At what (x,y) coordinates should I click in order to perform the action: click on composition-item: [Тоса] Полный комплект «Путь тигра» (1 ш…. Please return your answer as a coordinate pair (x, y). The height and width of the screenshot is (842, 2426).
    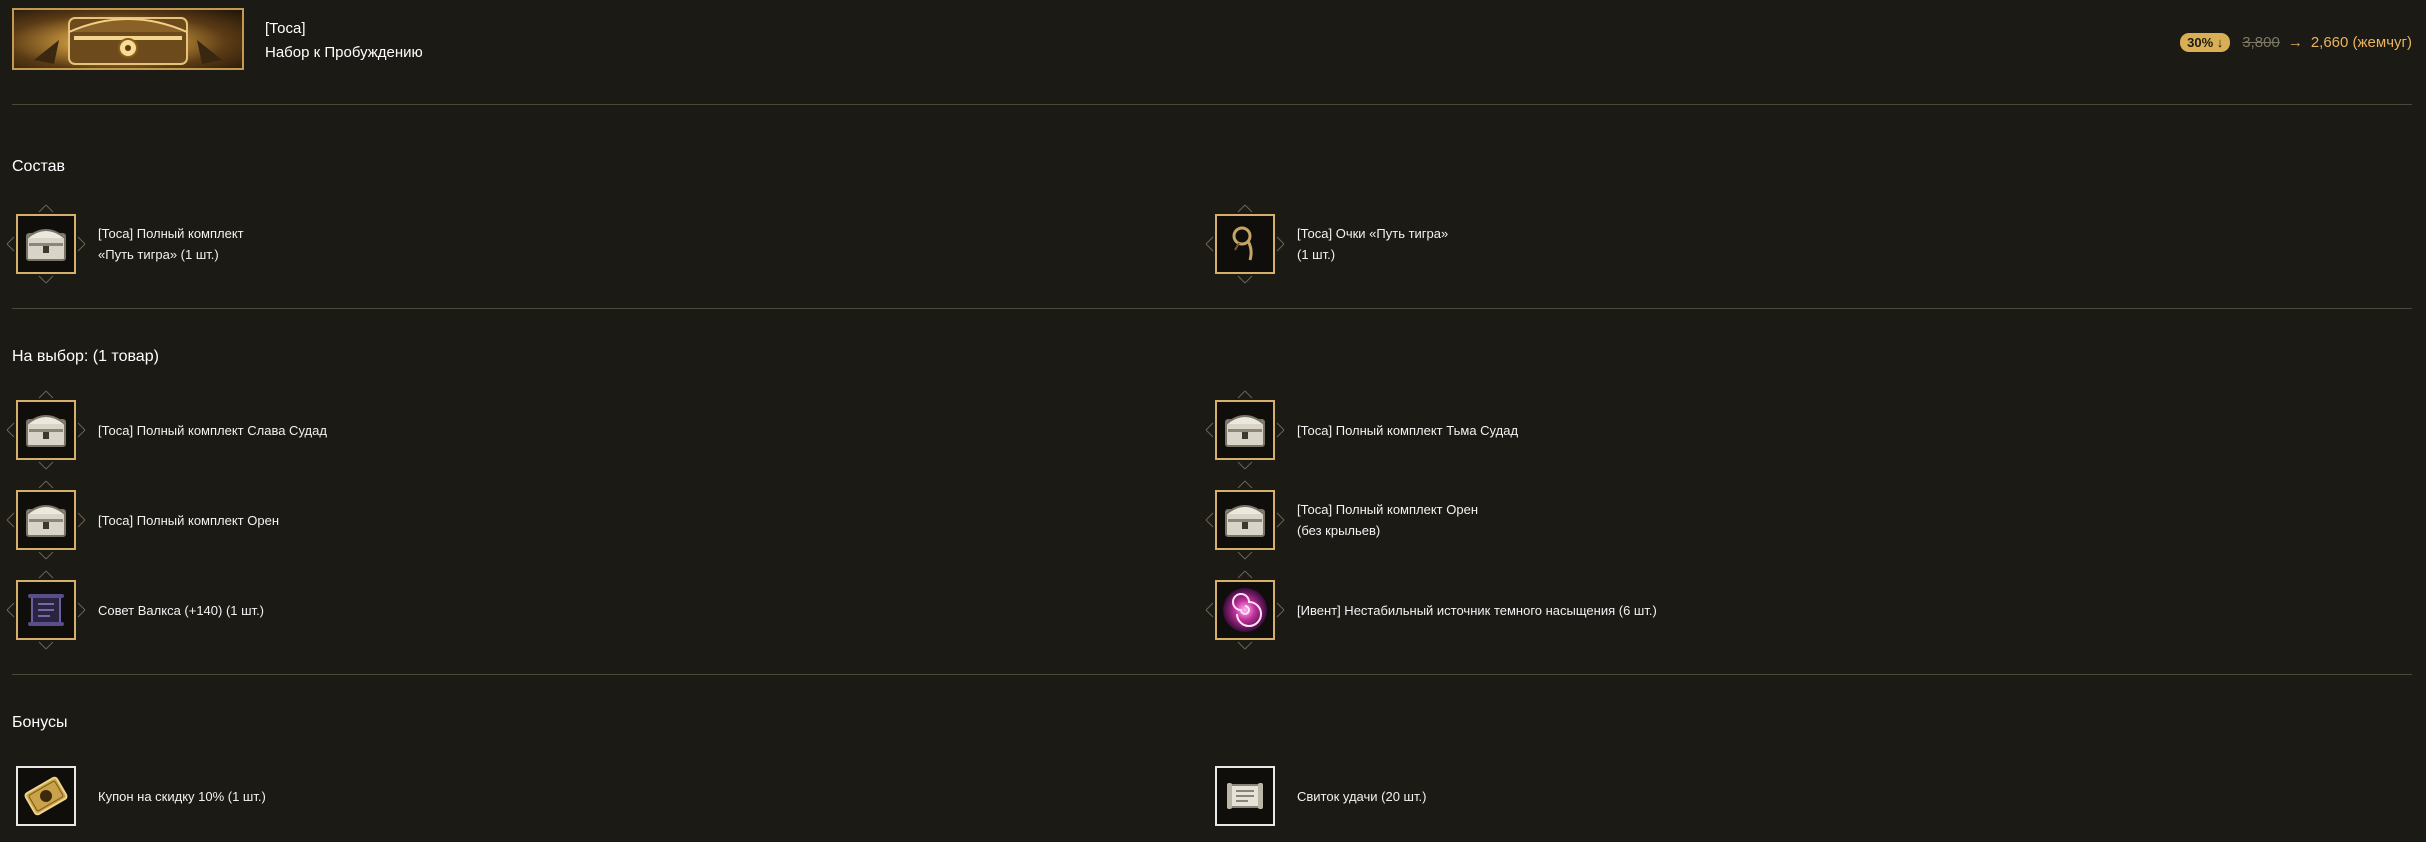
    Looking at the image, I should click on (556, 244).